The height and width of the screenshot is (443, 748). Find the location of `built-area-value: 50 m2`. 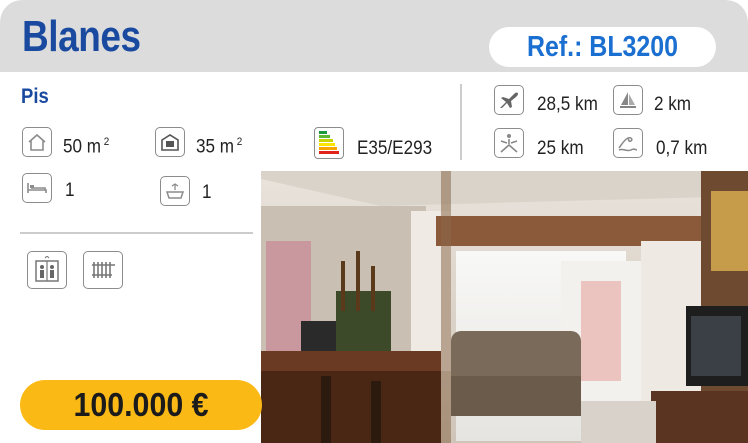

built-area-value: 50 m2 is located at coordinates (86, 147).